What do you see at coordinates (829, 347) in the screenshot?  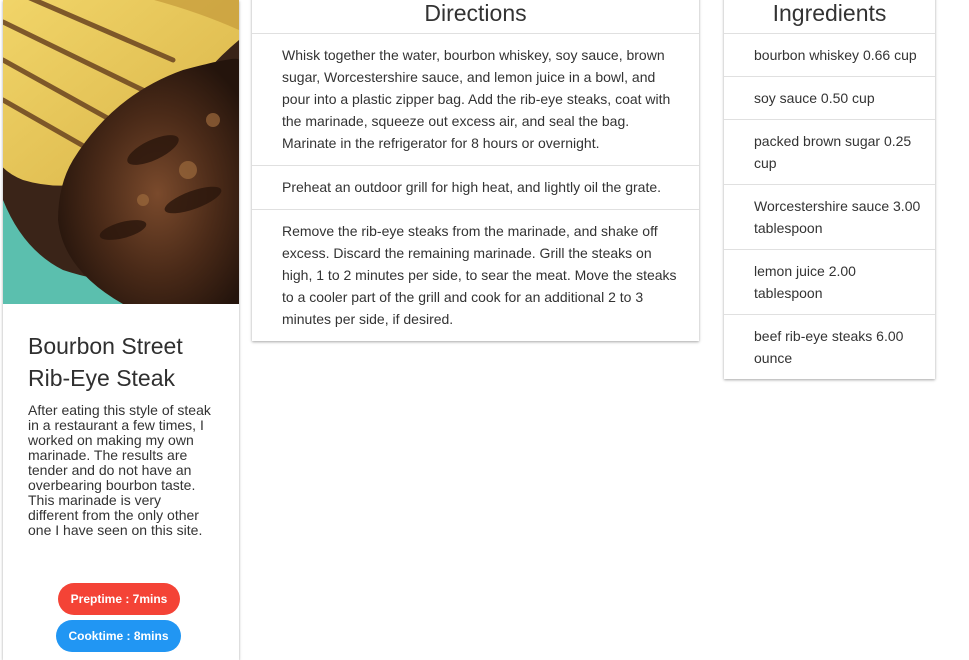 I see `ingredient-item: beef rib-eye steaks 6.00 ounce` at bounding box center [829, 347].